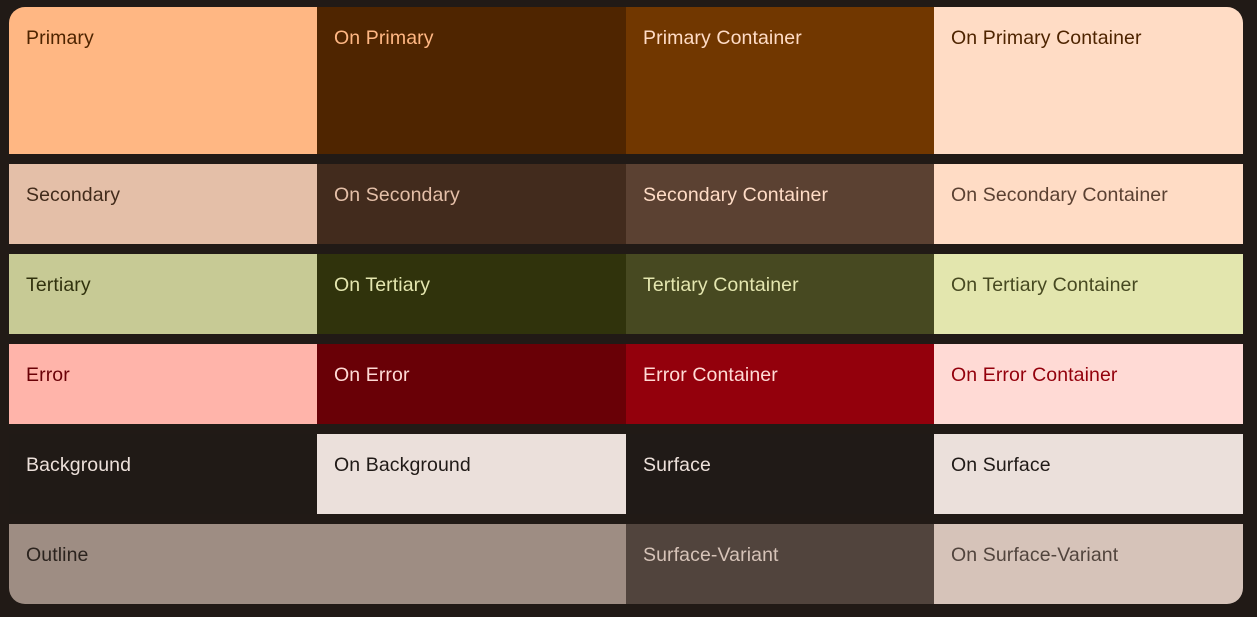  Describe the element at coordinates (163, 204) in the screenshot. I see `swatch-secondary: Secondary` at that location.